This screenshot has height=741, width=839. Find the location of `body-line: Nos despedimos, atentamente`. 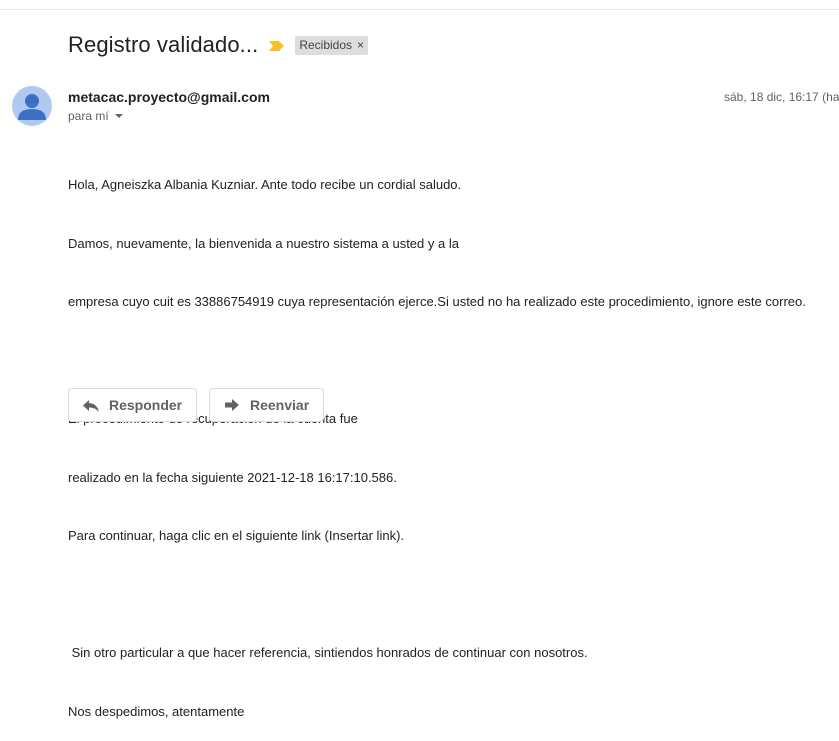

body-line: Nos despedimos, atentamente is located at coordinates (156, 711).